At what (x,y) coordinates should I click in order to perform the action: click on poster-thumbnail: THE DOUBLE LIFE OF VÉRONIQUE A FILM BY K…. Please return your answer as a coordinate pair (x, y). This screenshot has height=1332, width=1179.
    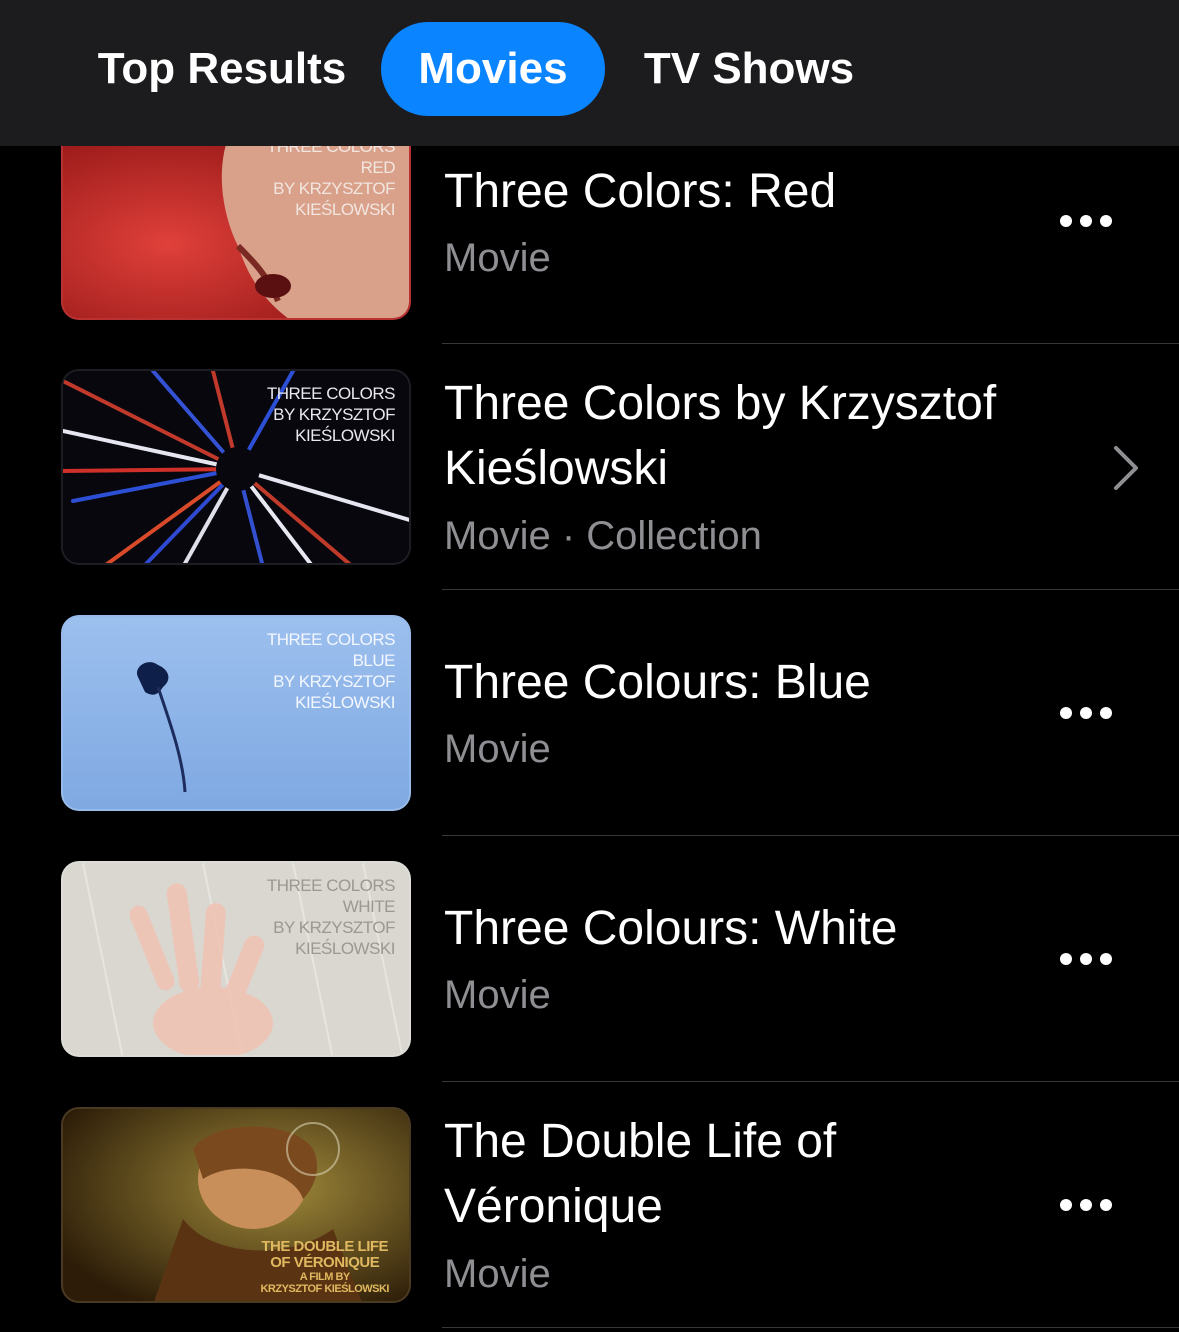
    Looking at the image, I should click on (236, 1205).